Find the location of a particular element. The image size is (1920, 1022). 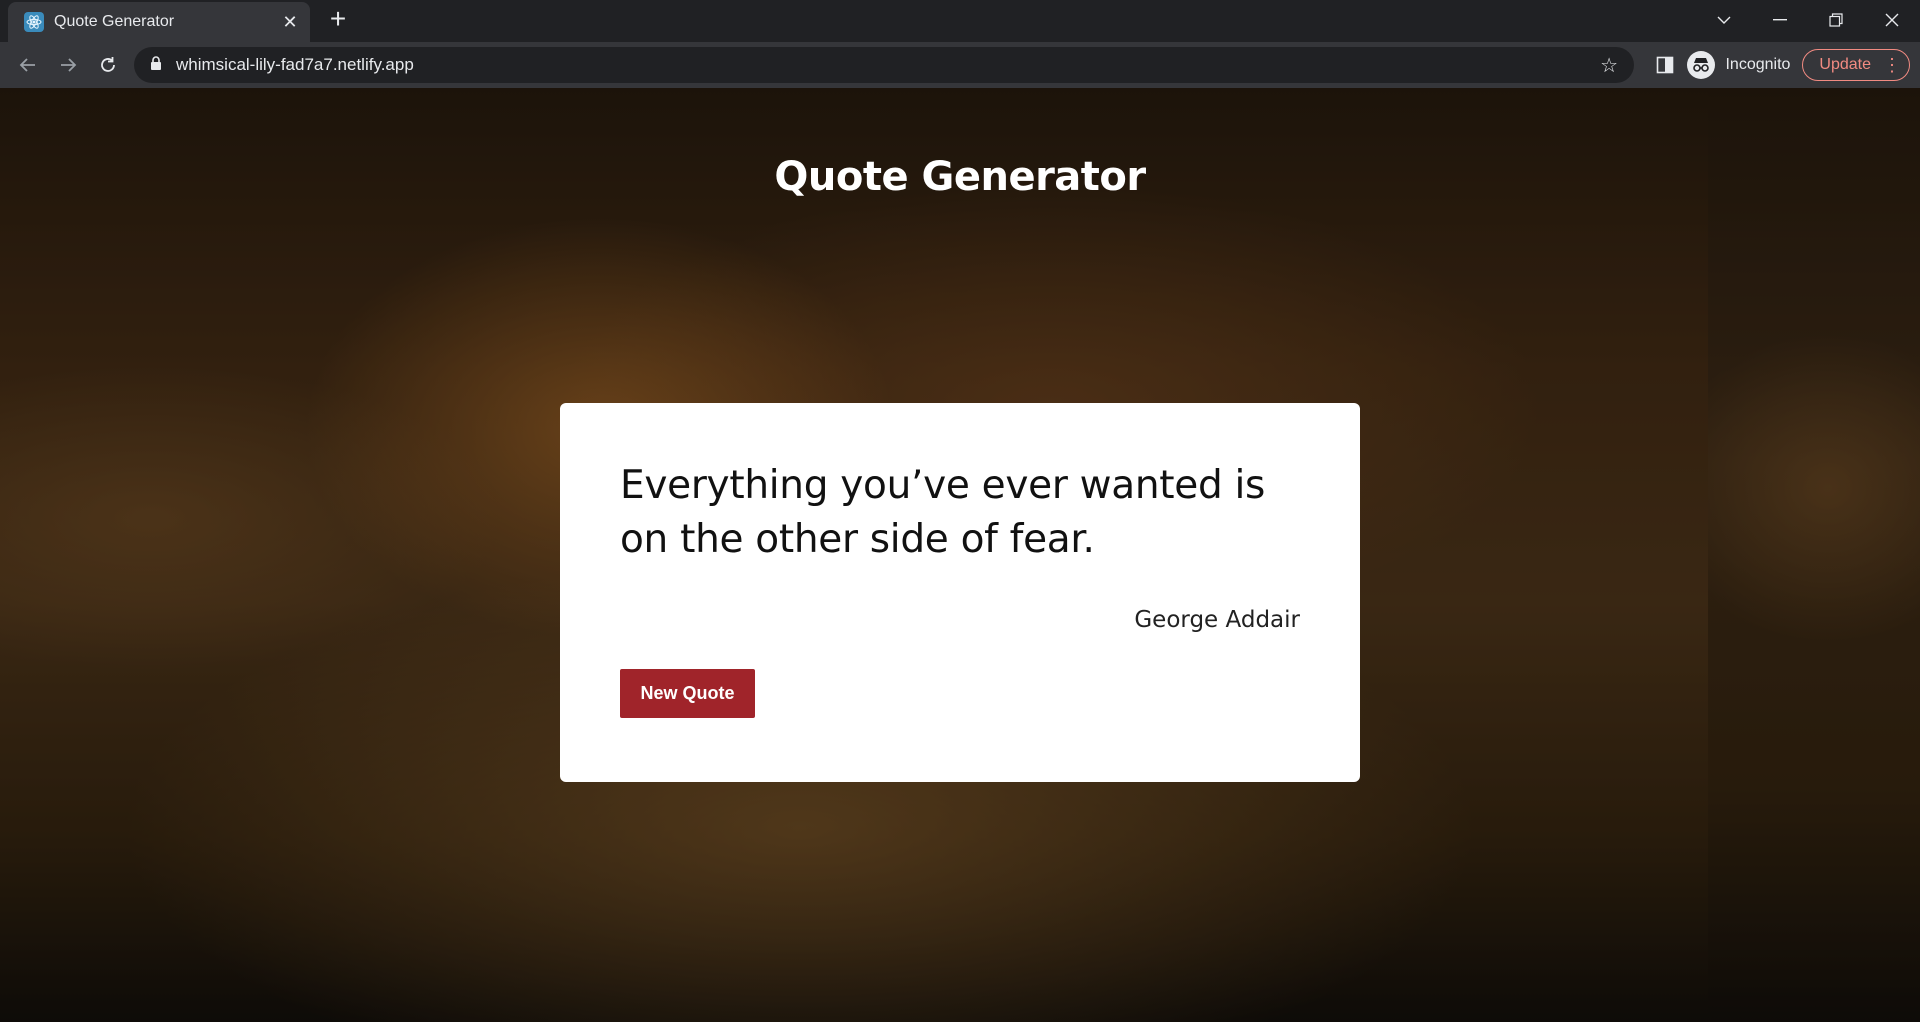

react-icon is located at coordinates (34, 22).